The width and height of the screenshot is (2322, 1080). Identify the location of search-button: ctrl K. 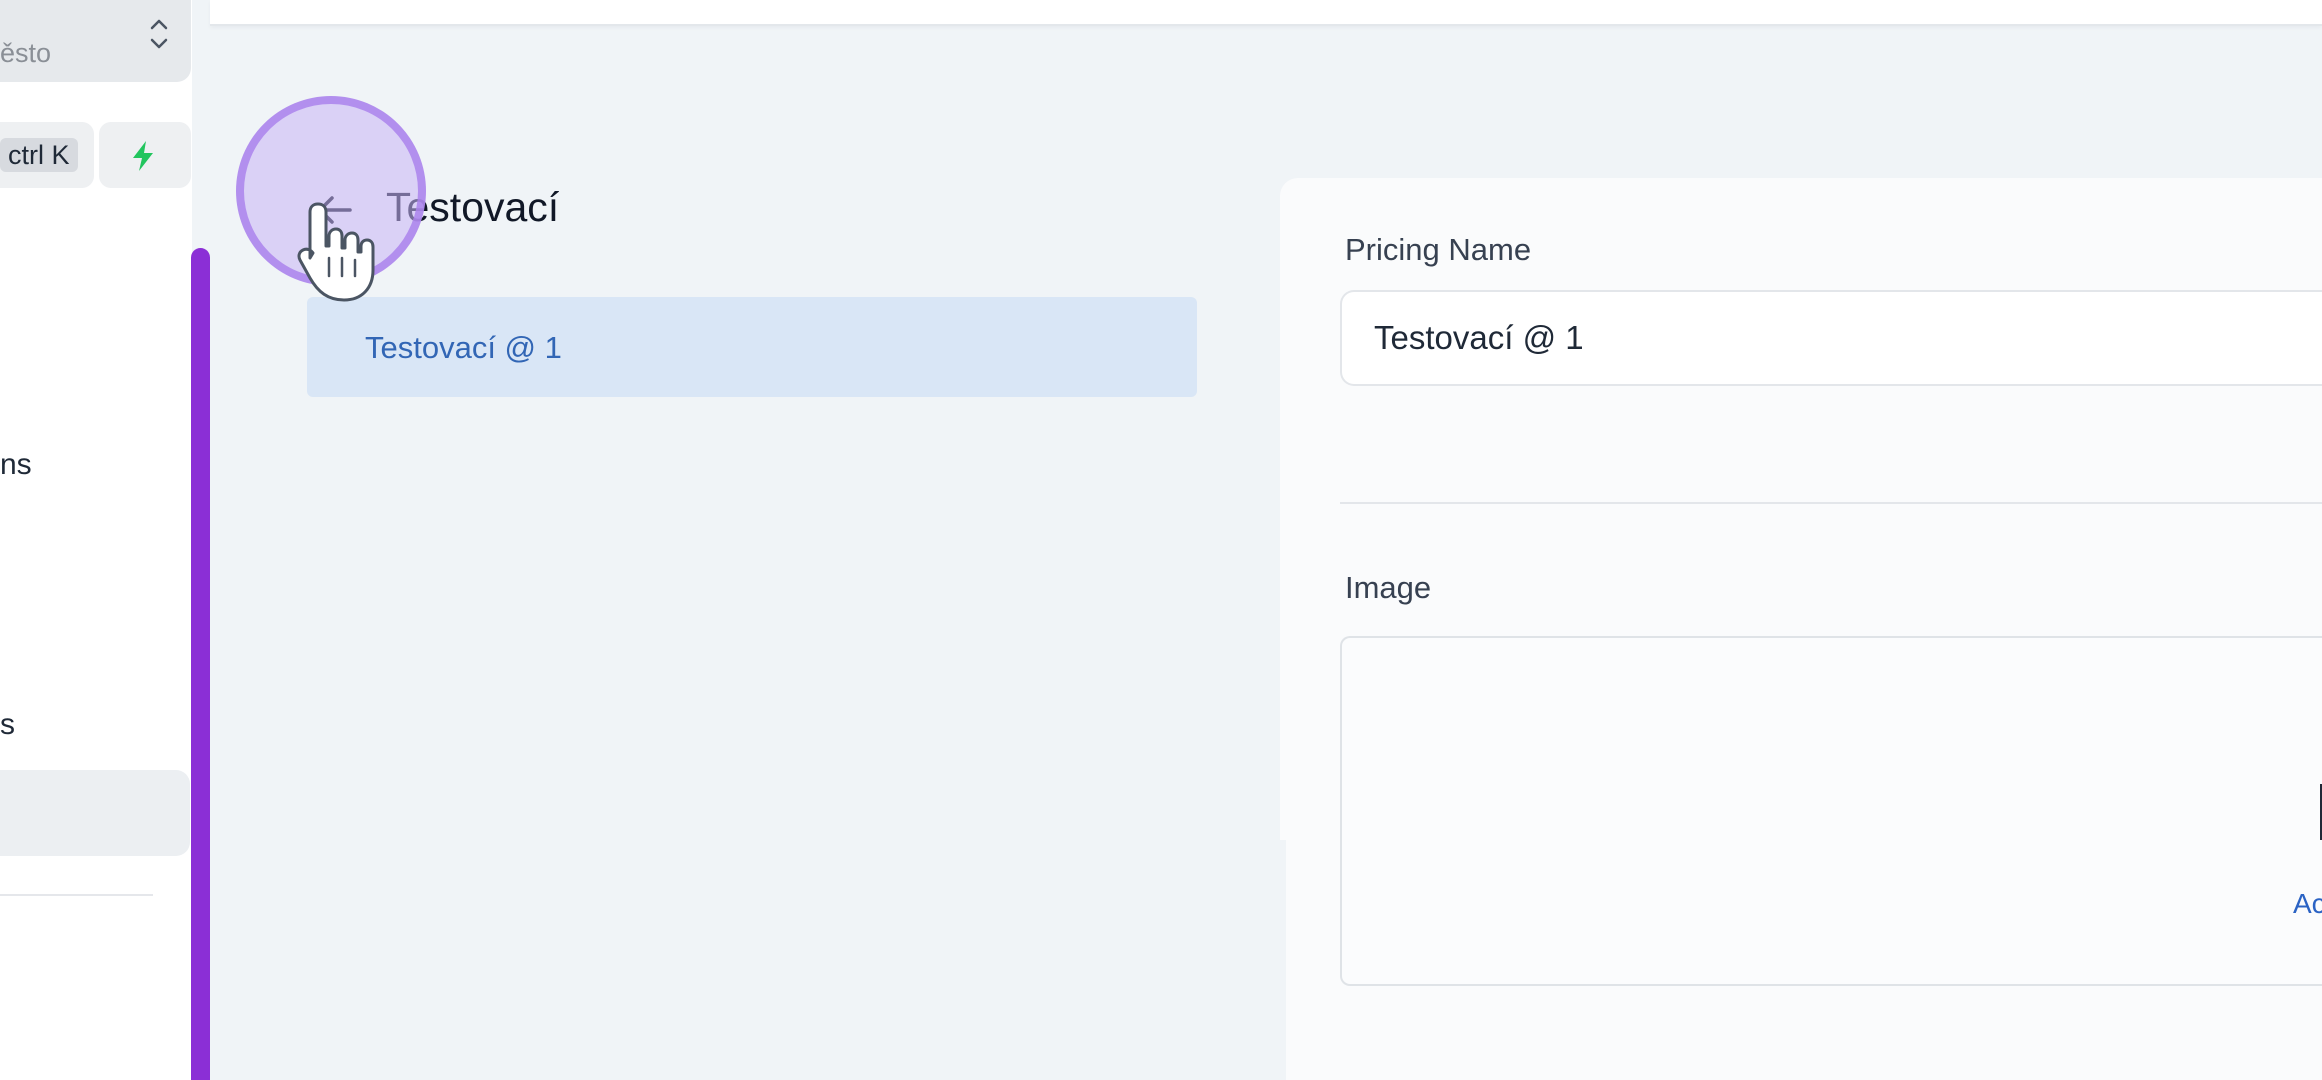
(47, 155).